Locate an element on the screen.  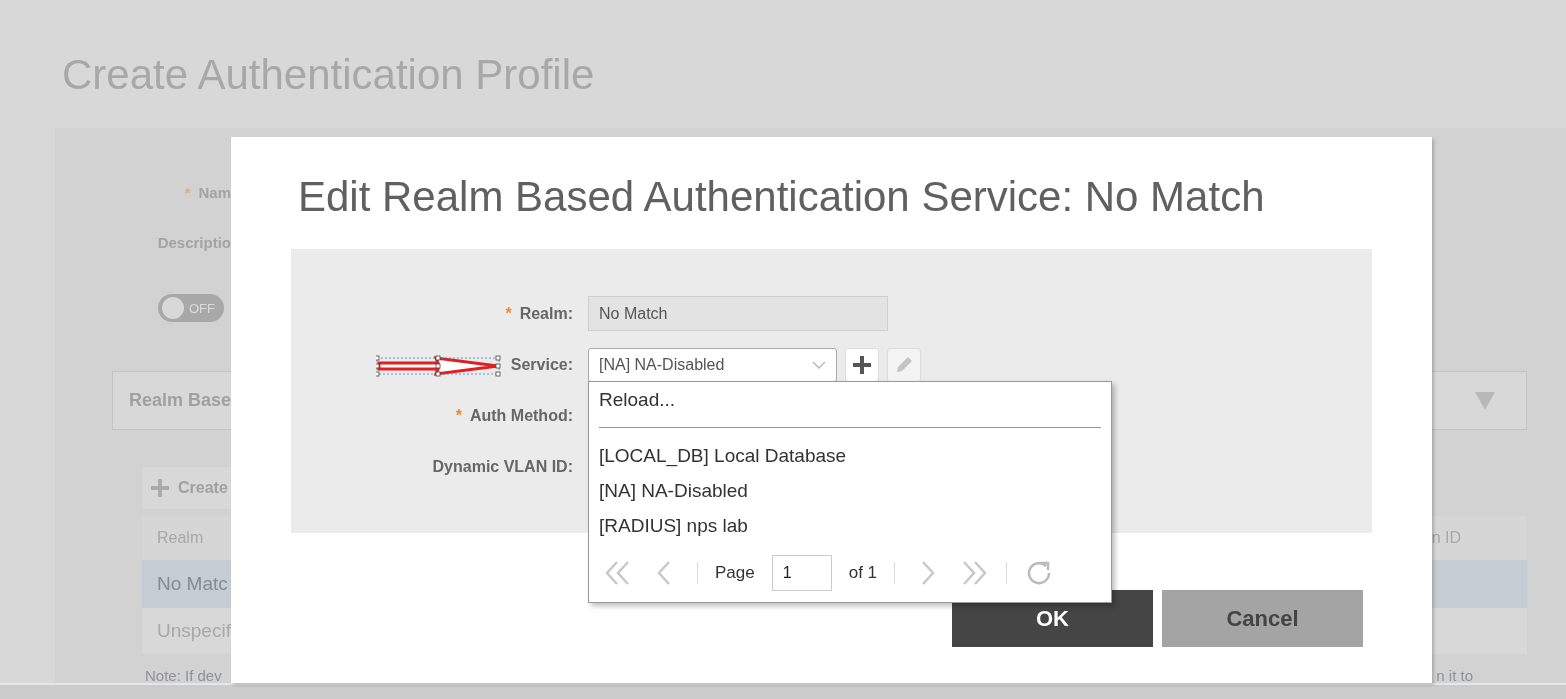
edit-button is located at coordinates (904, 364).